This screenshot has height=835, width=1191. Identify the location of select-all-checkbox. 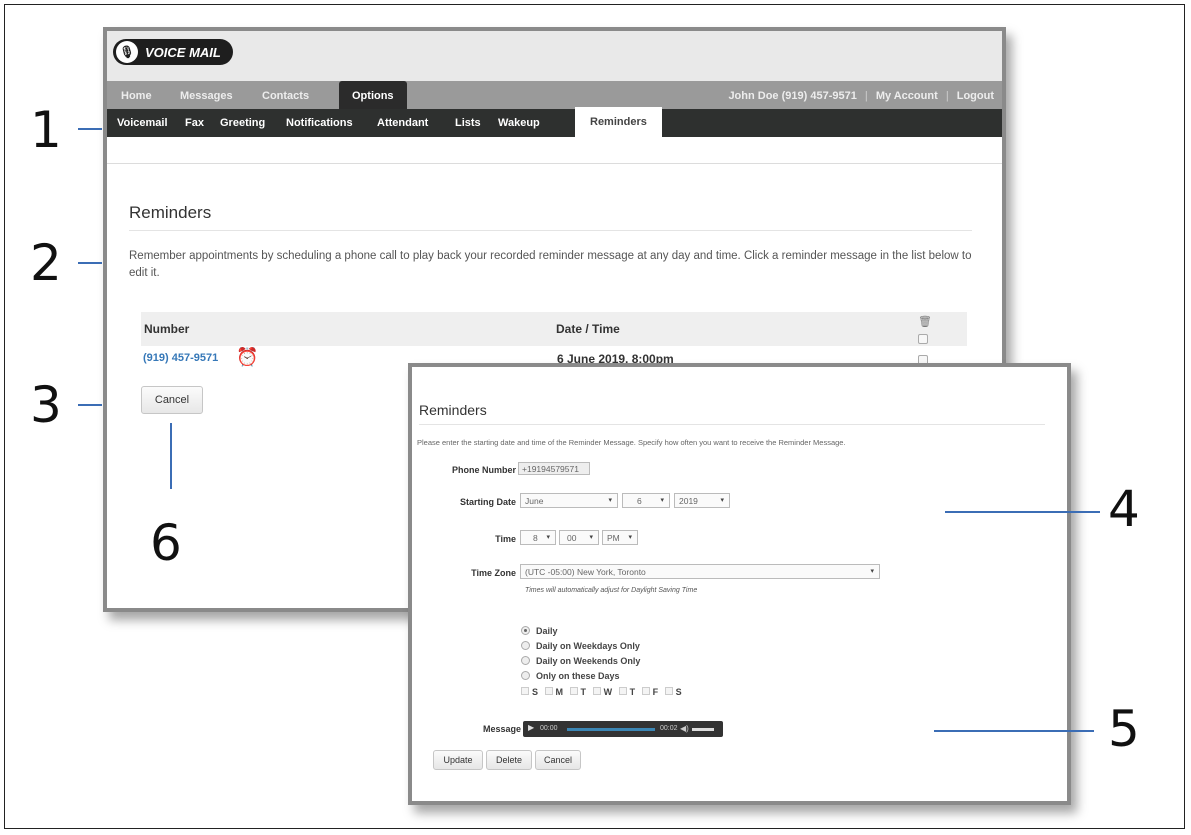
(923, 339).